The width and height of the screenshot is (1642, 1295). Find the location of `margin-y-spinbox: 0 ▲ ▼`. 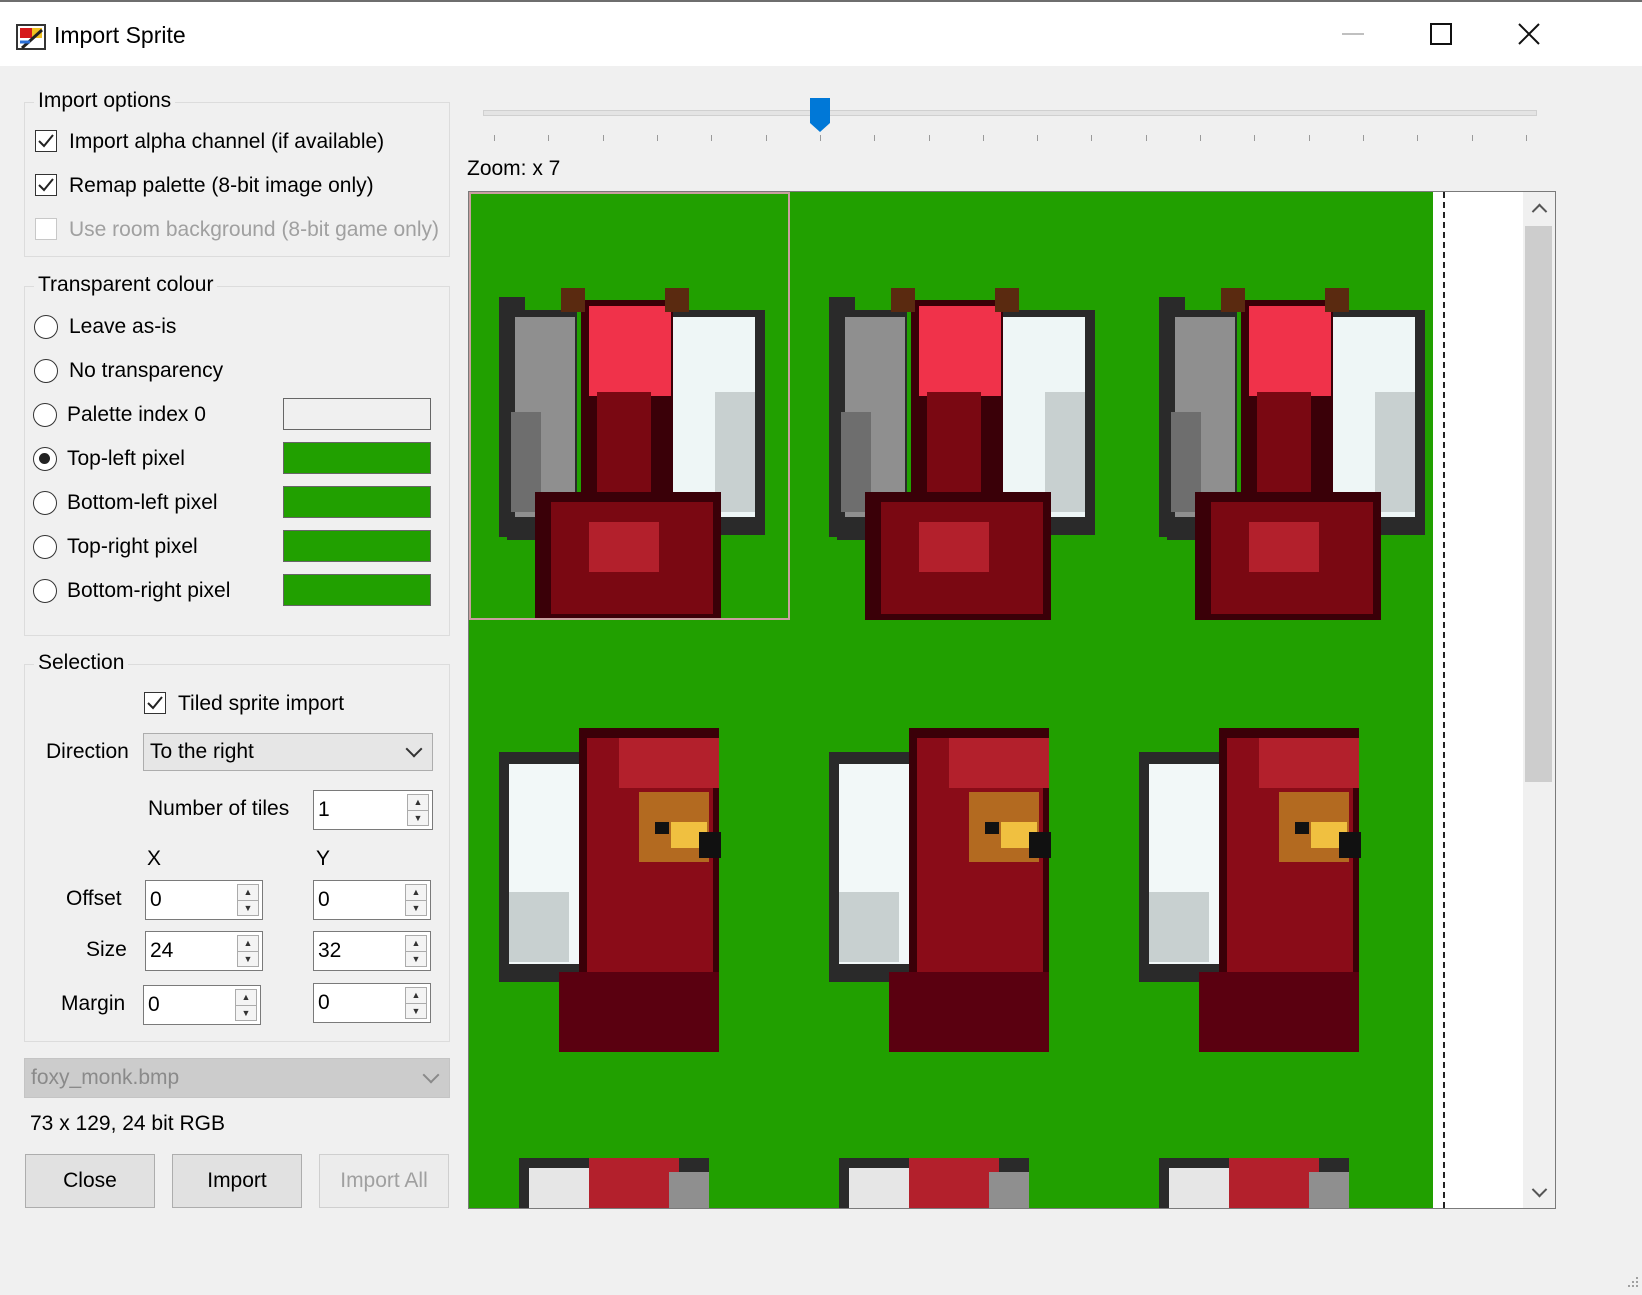

margin-y-spinbox: 0 ▲ ▼ is located at coordinates (372, 1003).